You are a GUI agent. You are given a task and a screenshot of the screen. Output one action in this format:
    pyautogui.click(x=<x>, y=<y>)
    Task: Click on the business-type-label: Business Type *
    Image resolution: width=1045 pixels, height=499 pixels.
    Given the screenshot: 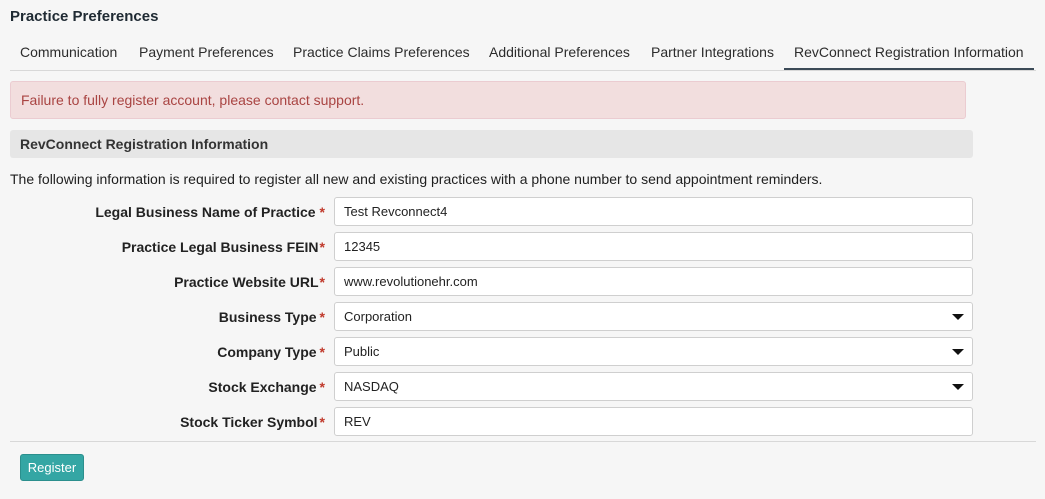 What is the action you would take?
    pyautogui.click(x=271, y=317)
    